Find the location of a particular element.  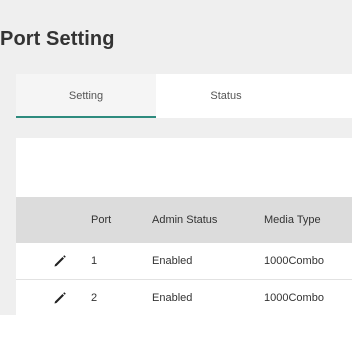

page-title: Port Setting is located at coordinates (57, 39).